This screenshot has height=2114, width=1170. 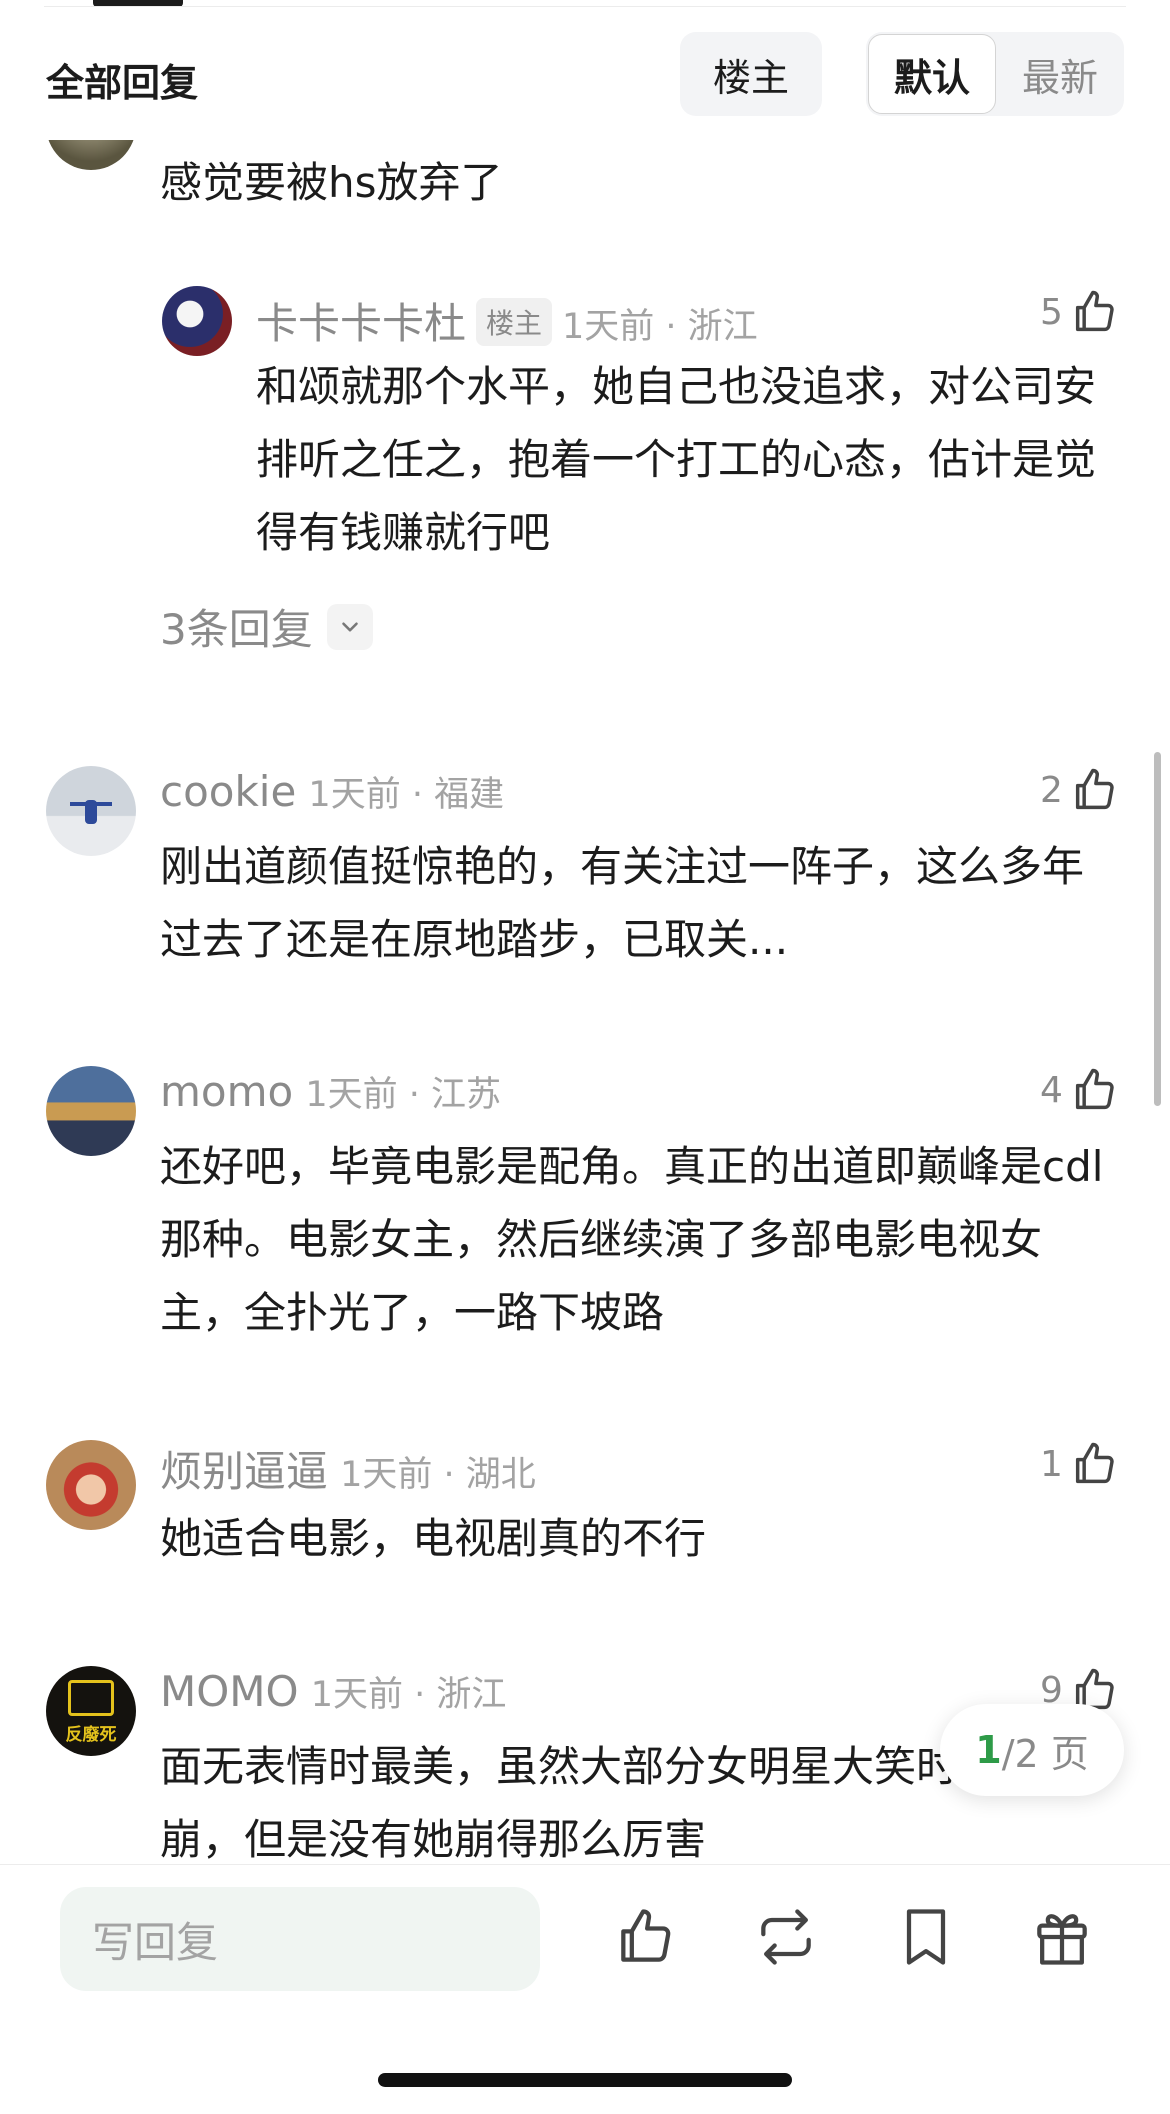 I want to click on comment-meta: 1天前 · 福建, so click(x=406, y=795).